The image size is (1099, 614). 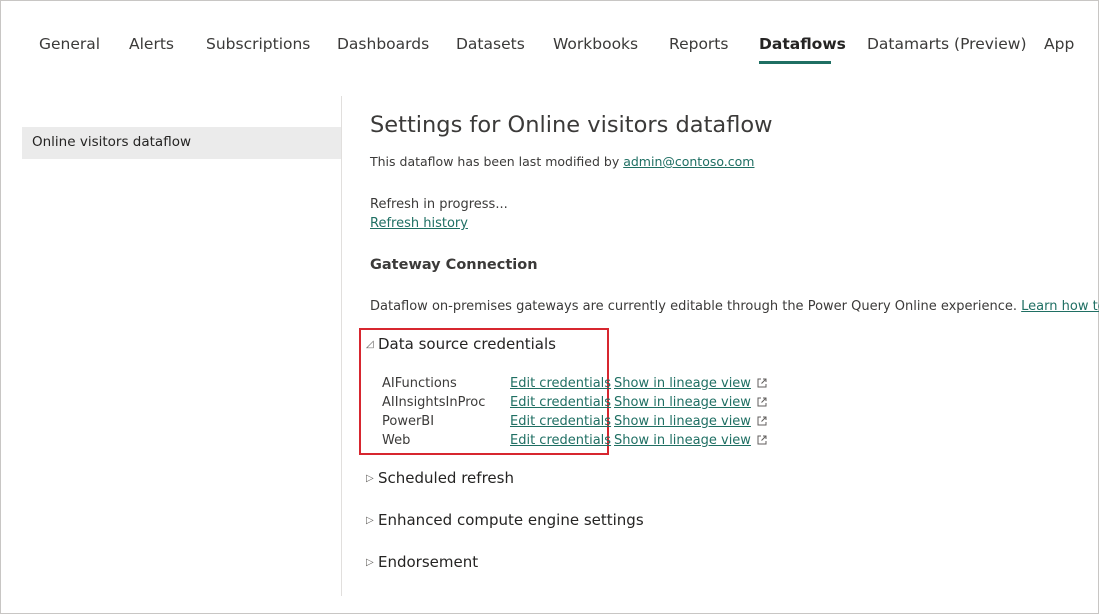 What do you see at coordinates (688, 161) in the screenshot?
I see `modified-by-link: admin@contoso.com` at bounding box center [688, 161].